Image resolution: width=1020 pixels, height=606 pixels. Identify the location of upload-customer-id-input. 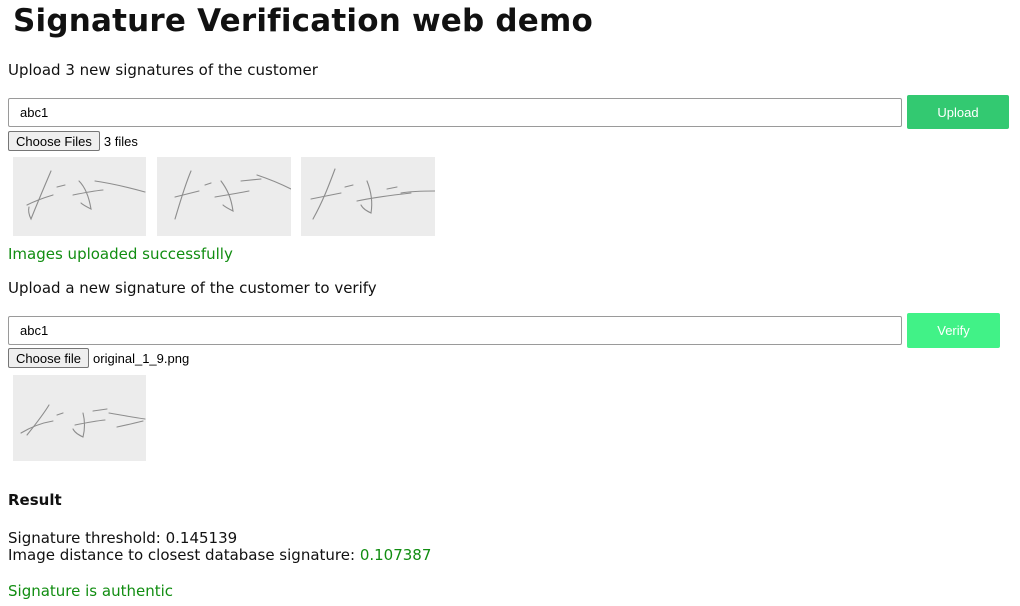
(455, 112).